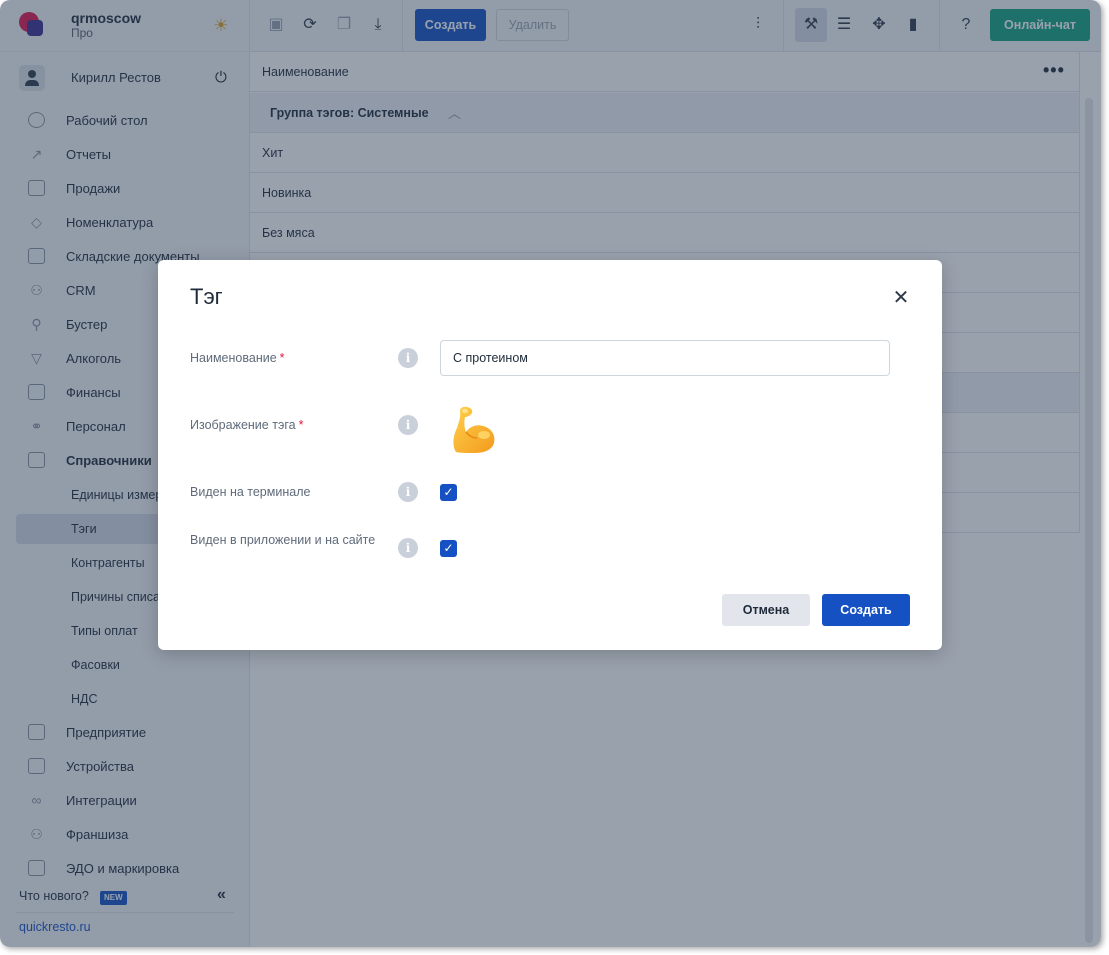 The width and height of the screenshot is (1109, 955). Describe the element at coordinates (901, 298) in the screenshot. I see `close-icon: ✕` at that location.